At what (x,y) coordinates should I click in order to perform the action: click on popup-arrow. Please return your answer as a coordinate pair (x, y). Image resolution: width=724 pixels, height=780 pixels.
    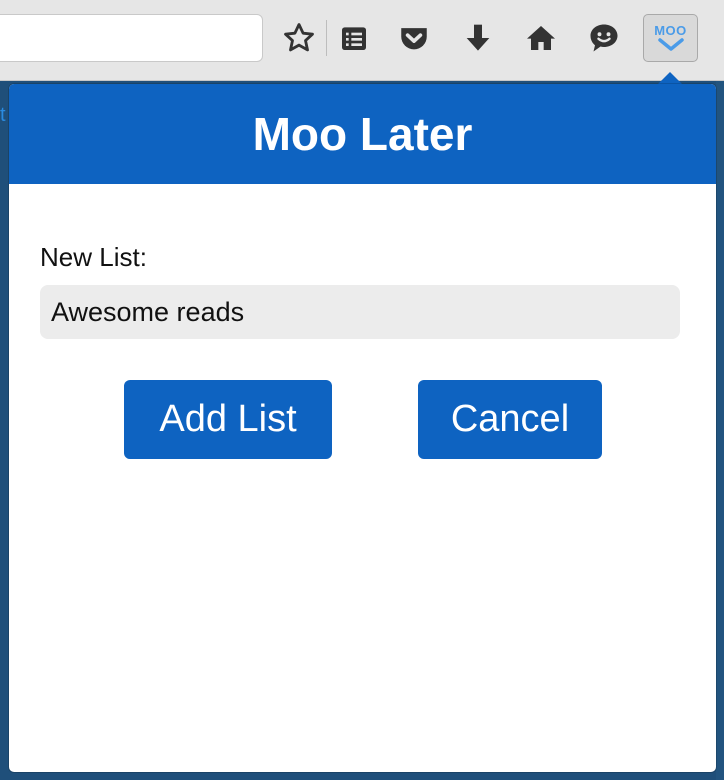
    Looking at the image, I should click on (670, 78).